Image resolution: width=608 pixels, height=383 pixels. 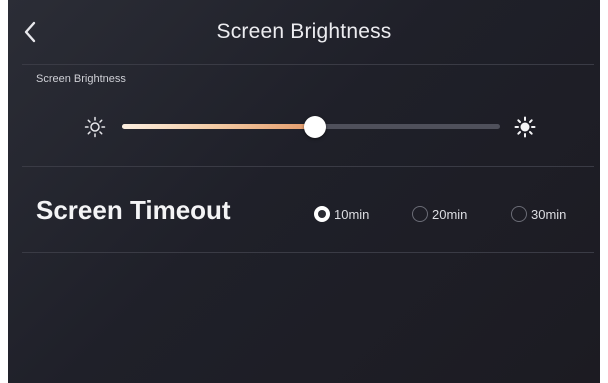 I want to click on sun-filled-icon, so click(x=525, y=127).